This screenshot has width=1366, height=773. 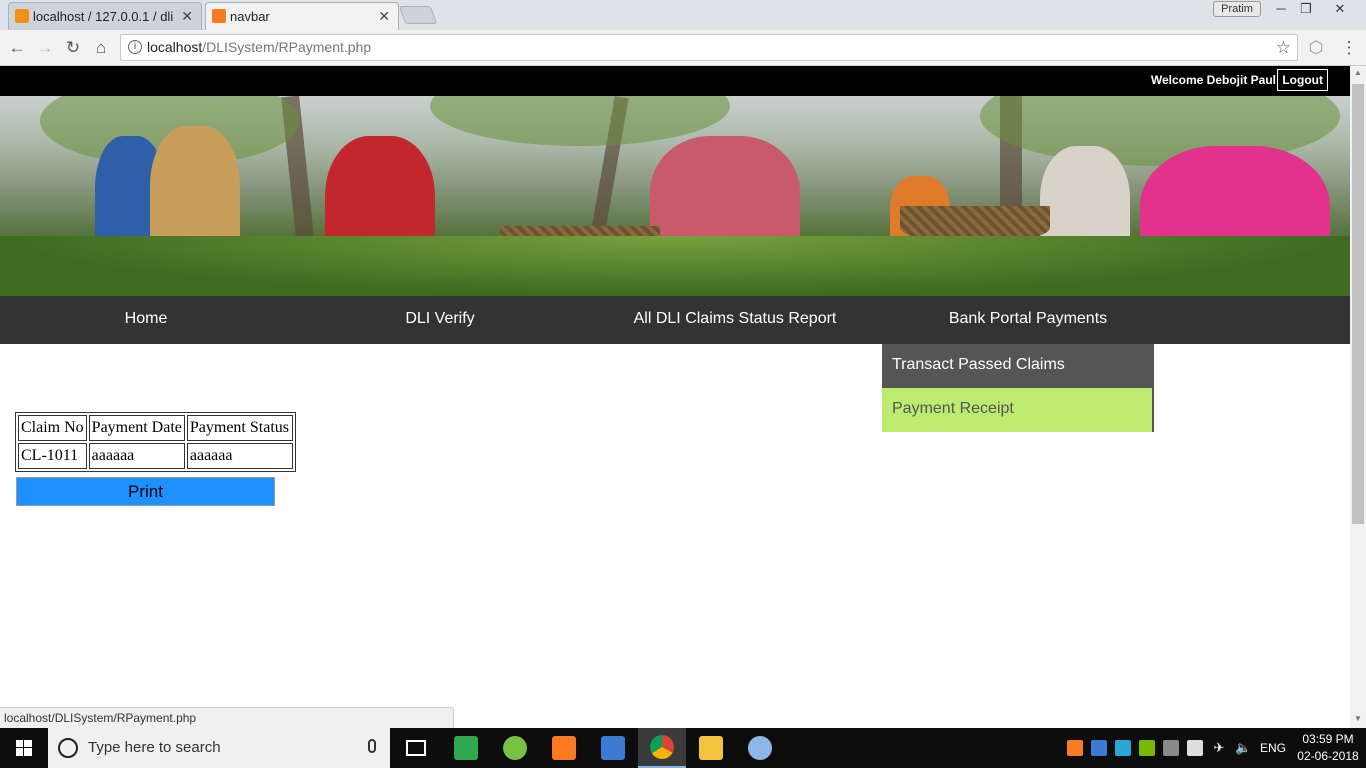 What do you see at coordinates (372, 746) in the screenshot?
I see `microphone-icon` at bounding box center [372, 746].